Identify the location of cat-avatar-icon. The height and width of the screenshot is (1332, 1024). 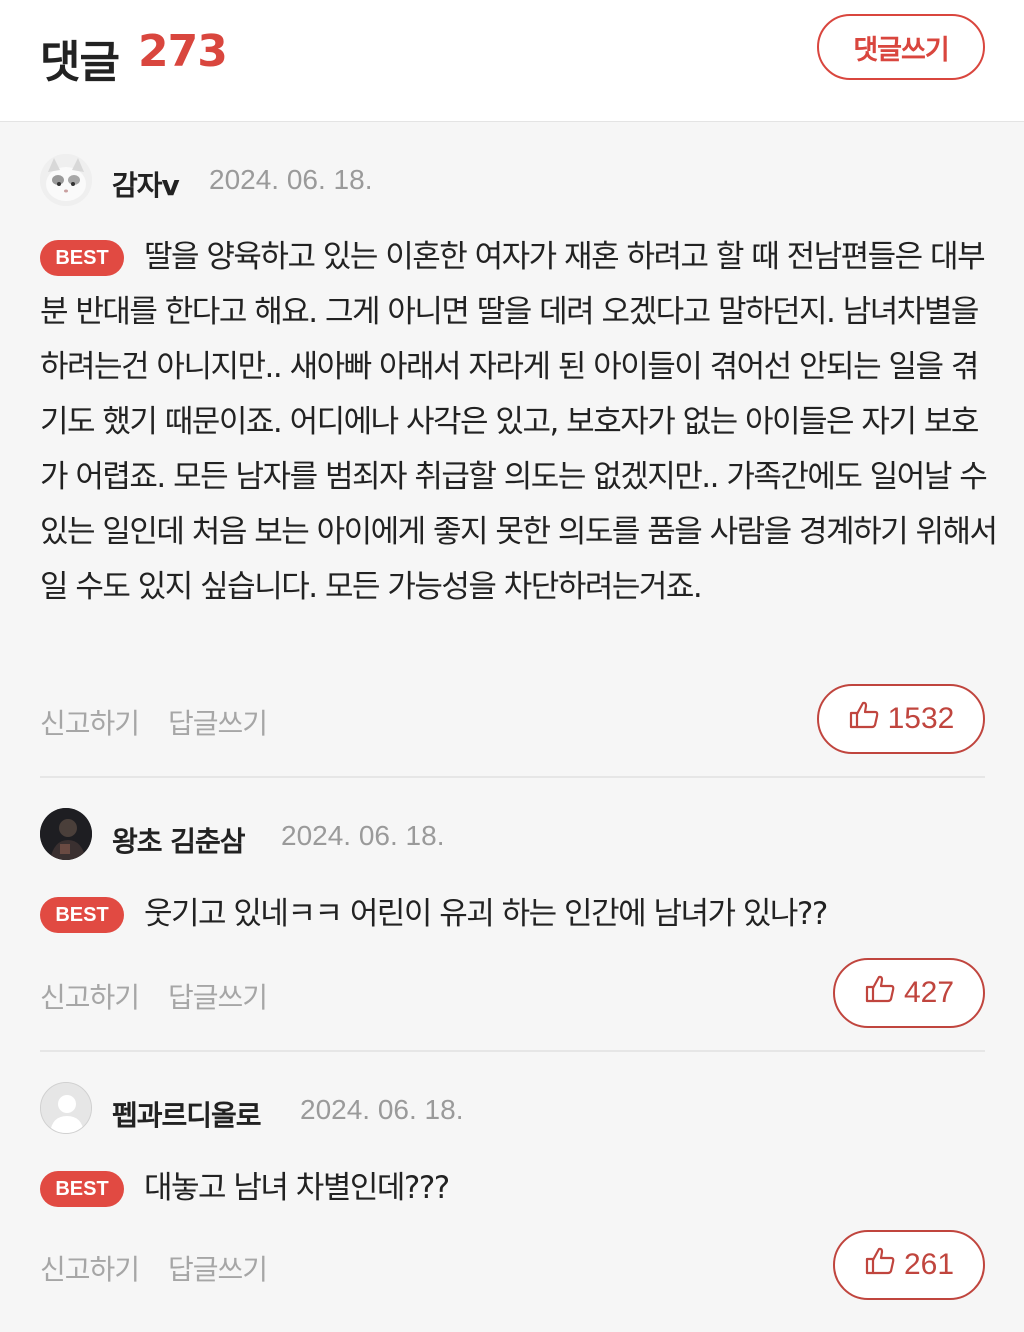
(66, 180).